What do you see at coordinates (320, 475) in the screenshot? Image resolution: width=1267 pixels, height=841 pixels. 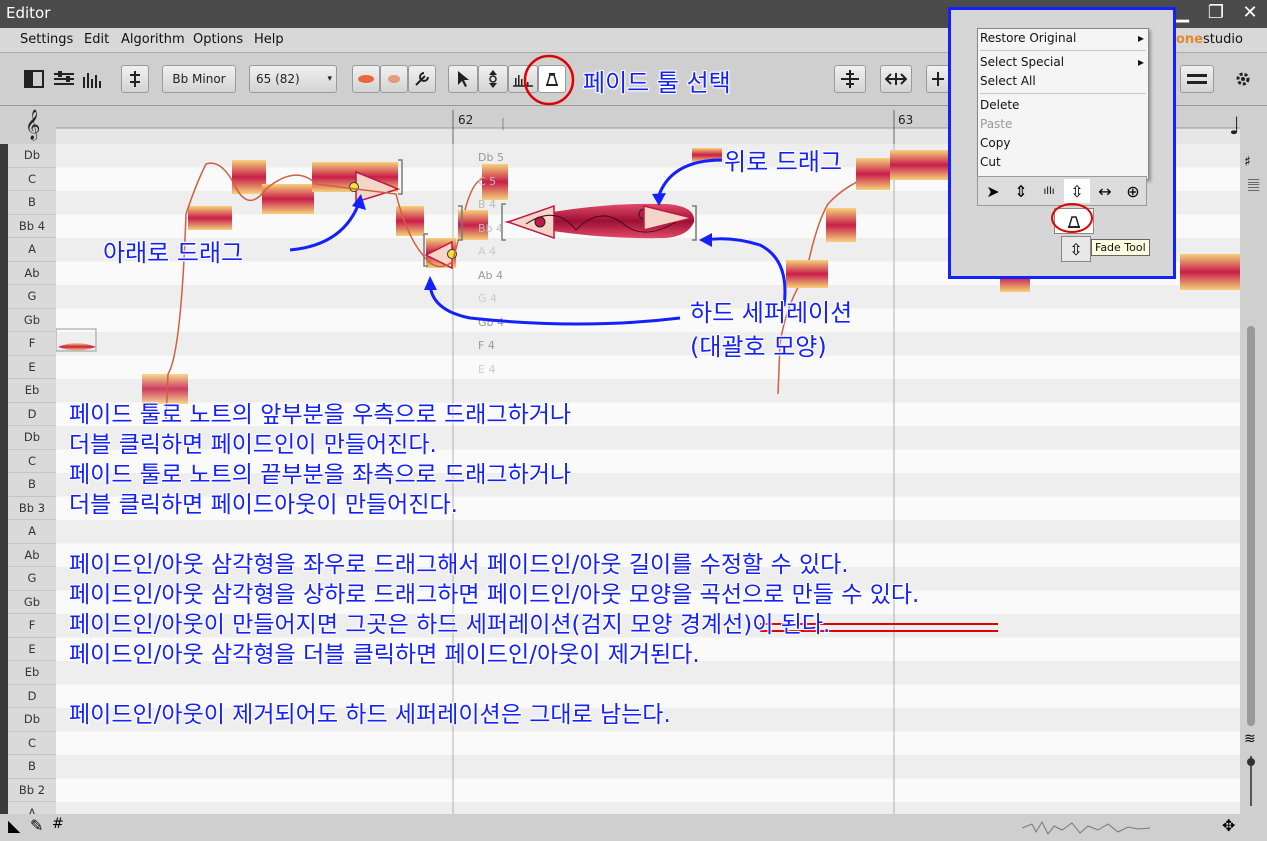 I see `annotation-line: 페이드 툴로 노트의 끝부분을 좌측으로 드래그하거나` at bounding box center [320, 475].